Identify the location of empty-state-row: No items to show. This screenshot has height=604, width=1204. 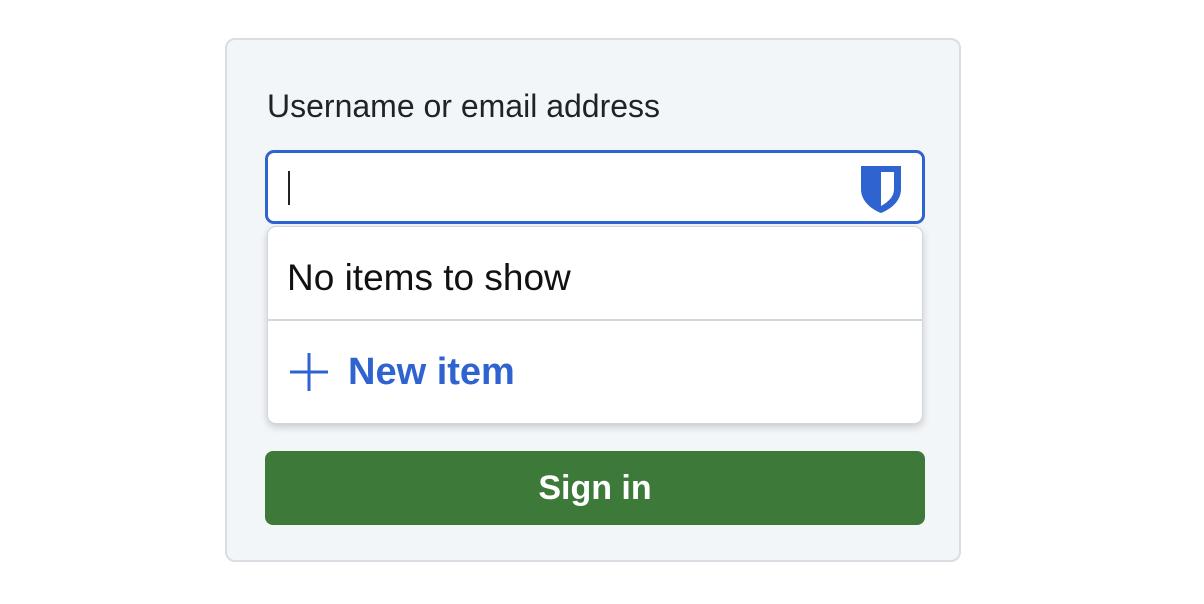
(595, 274).